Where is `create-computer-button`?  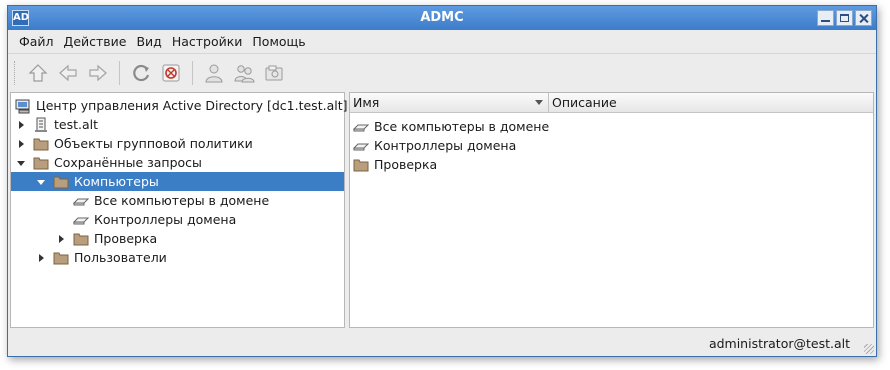
create-computer-button is located at coordinates (274, 73).